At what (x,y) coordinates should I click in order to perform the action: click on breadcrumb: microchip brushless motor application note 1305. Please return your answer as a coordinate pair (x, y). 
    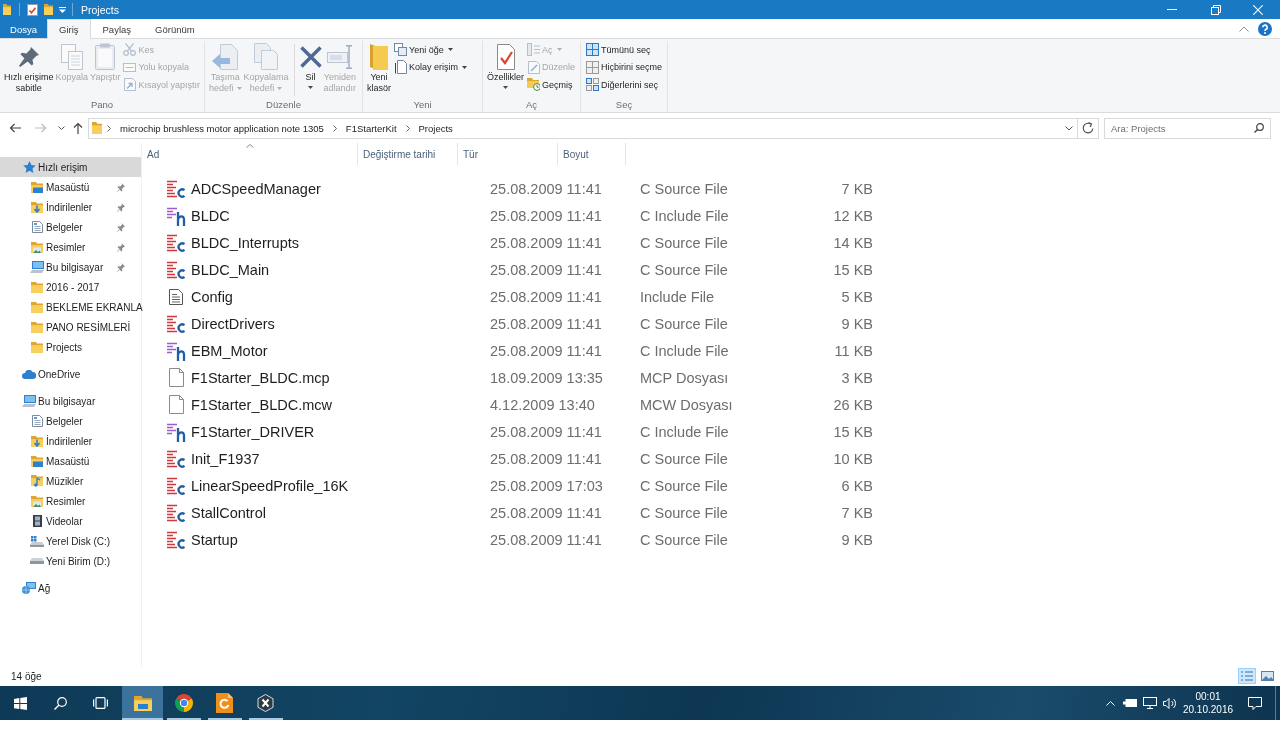
    Looking at the image, I should click on (222, 128).